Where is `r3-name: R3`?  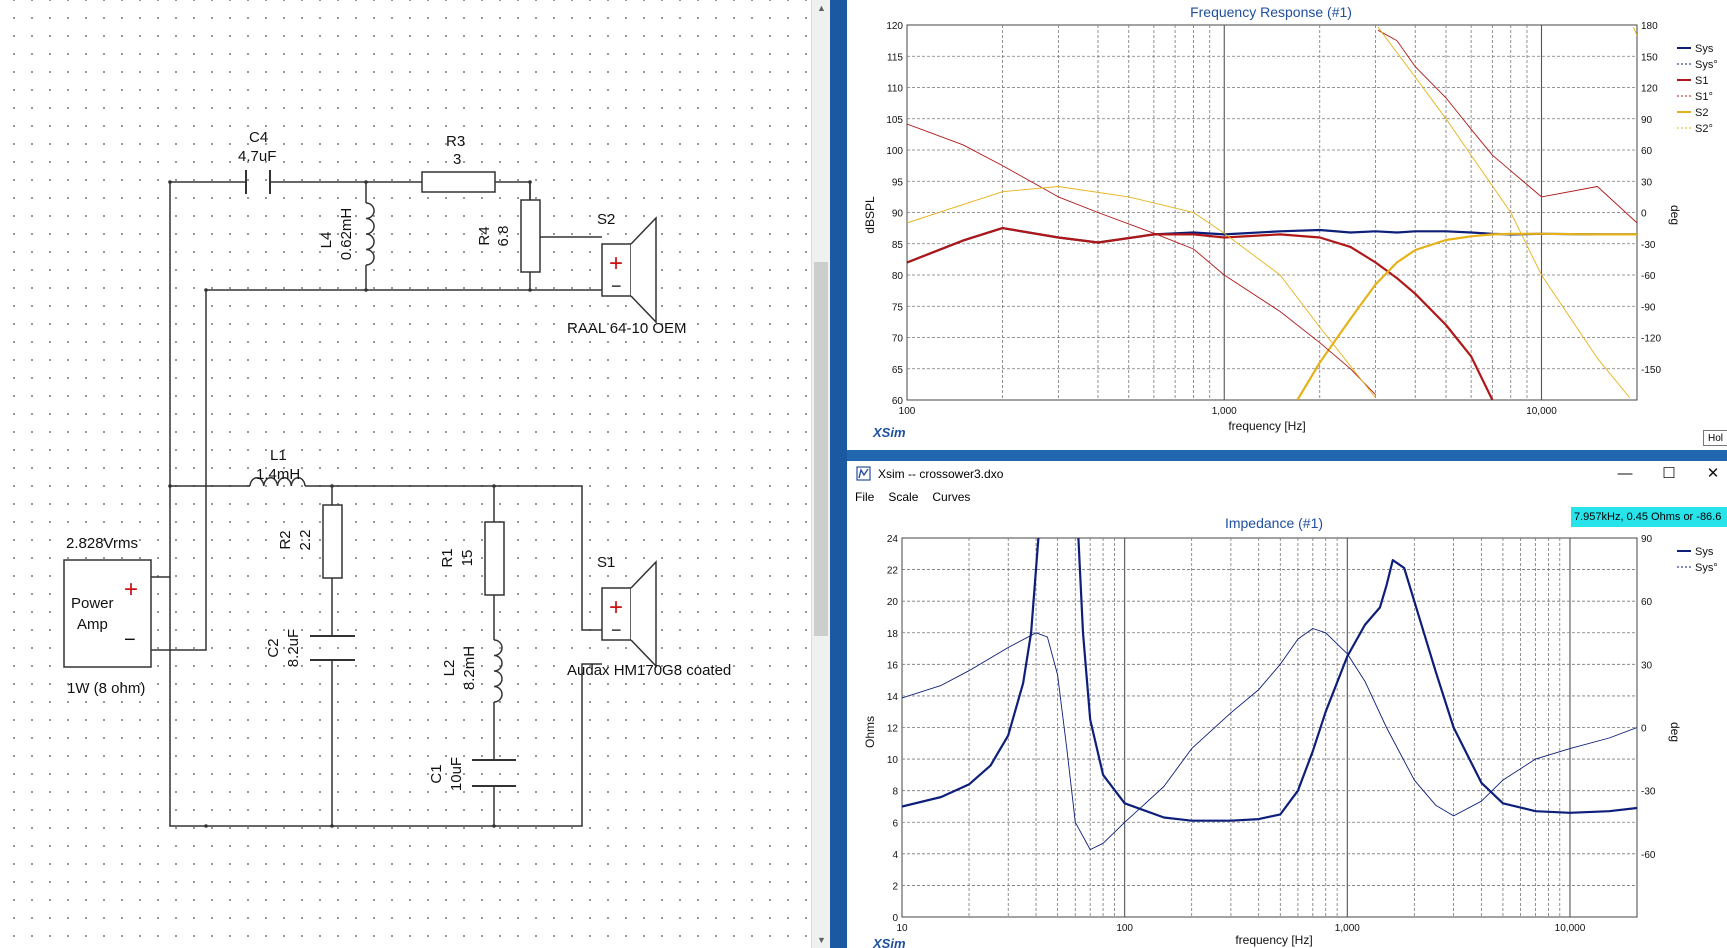 r3-name: R3 is located at coordinates (455, 141).